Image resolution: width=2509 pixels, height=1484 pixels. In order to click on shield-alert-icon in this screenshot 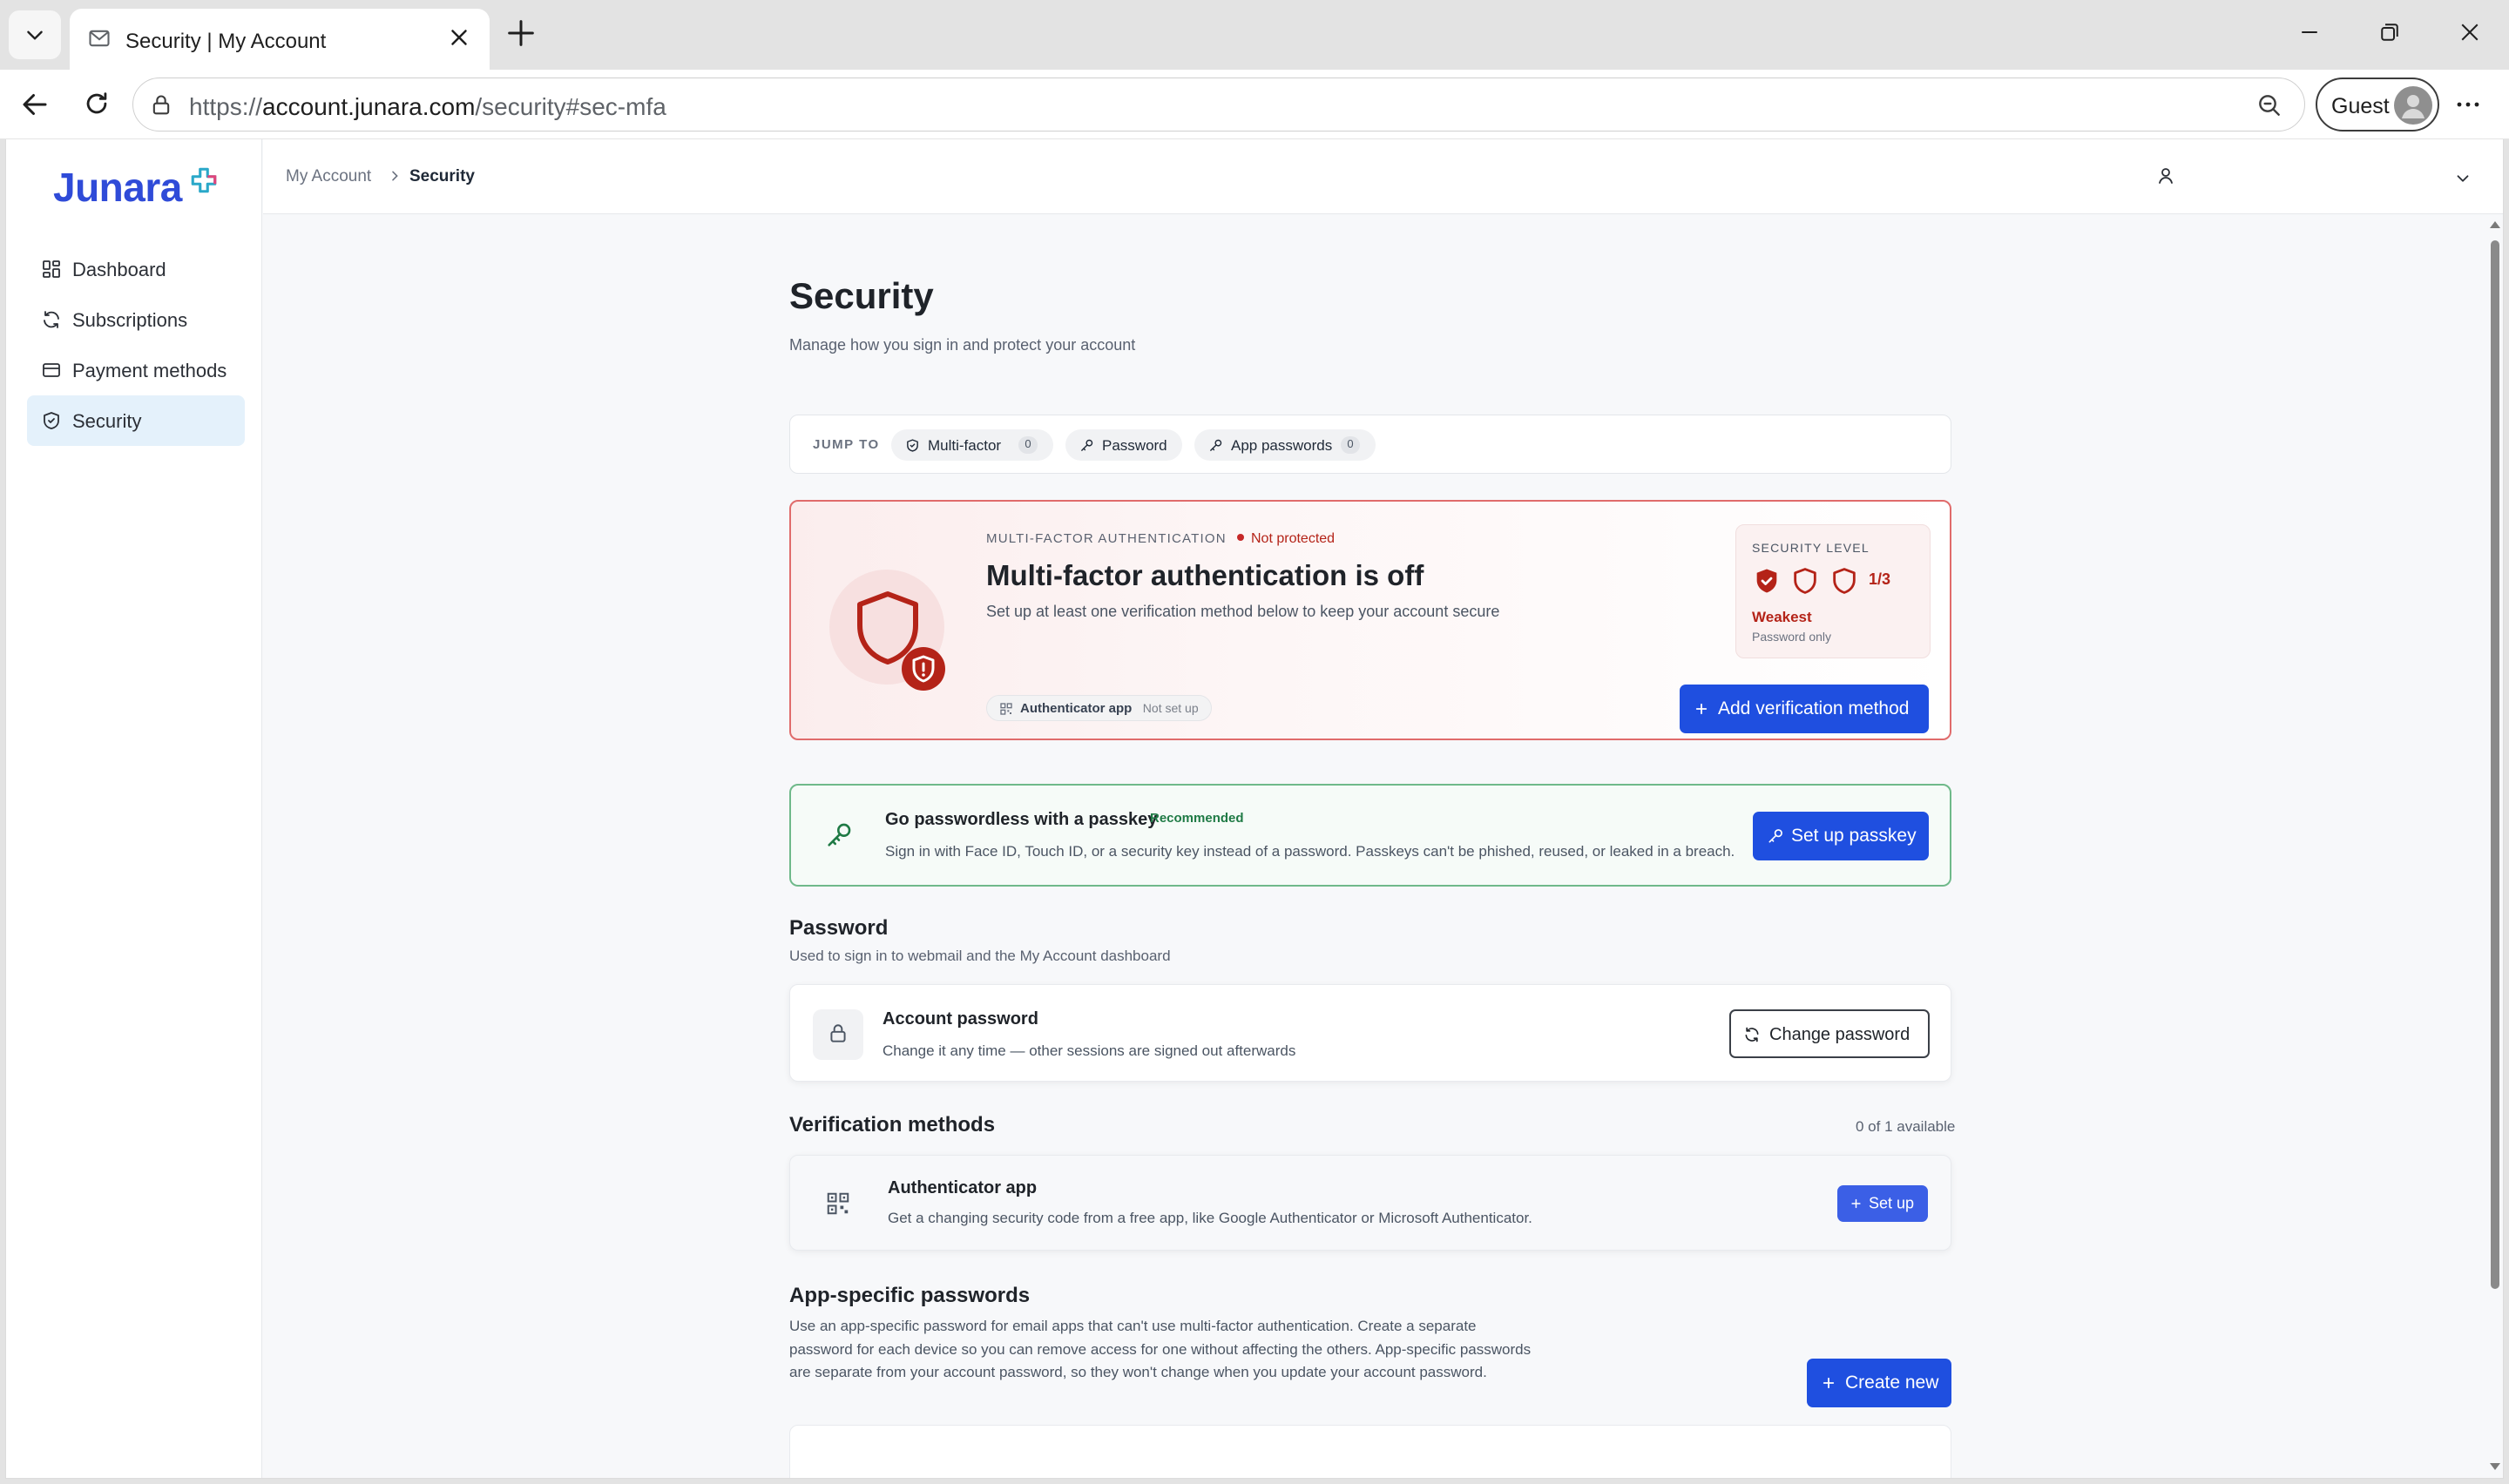, I will do `click(923, 669)`.